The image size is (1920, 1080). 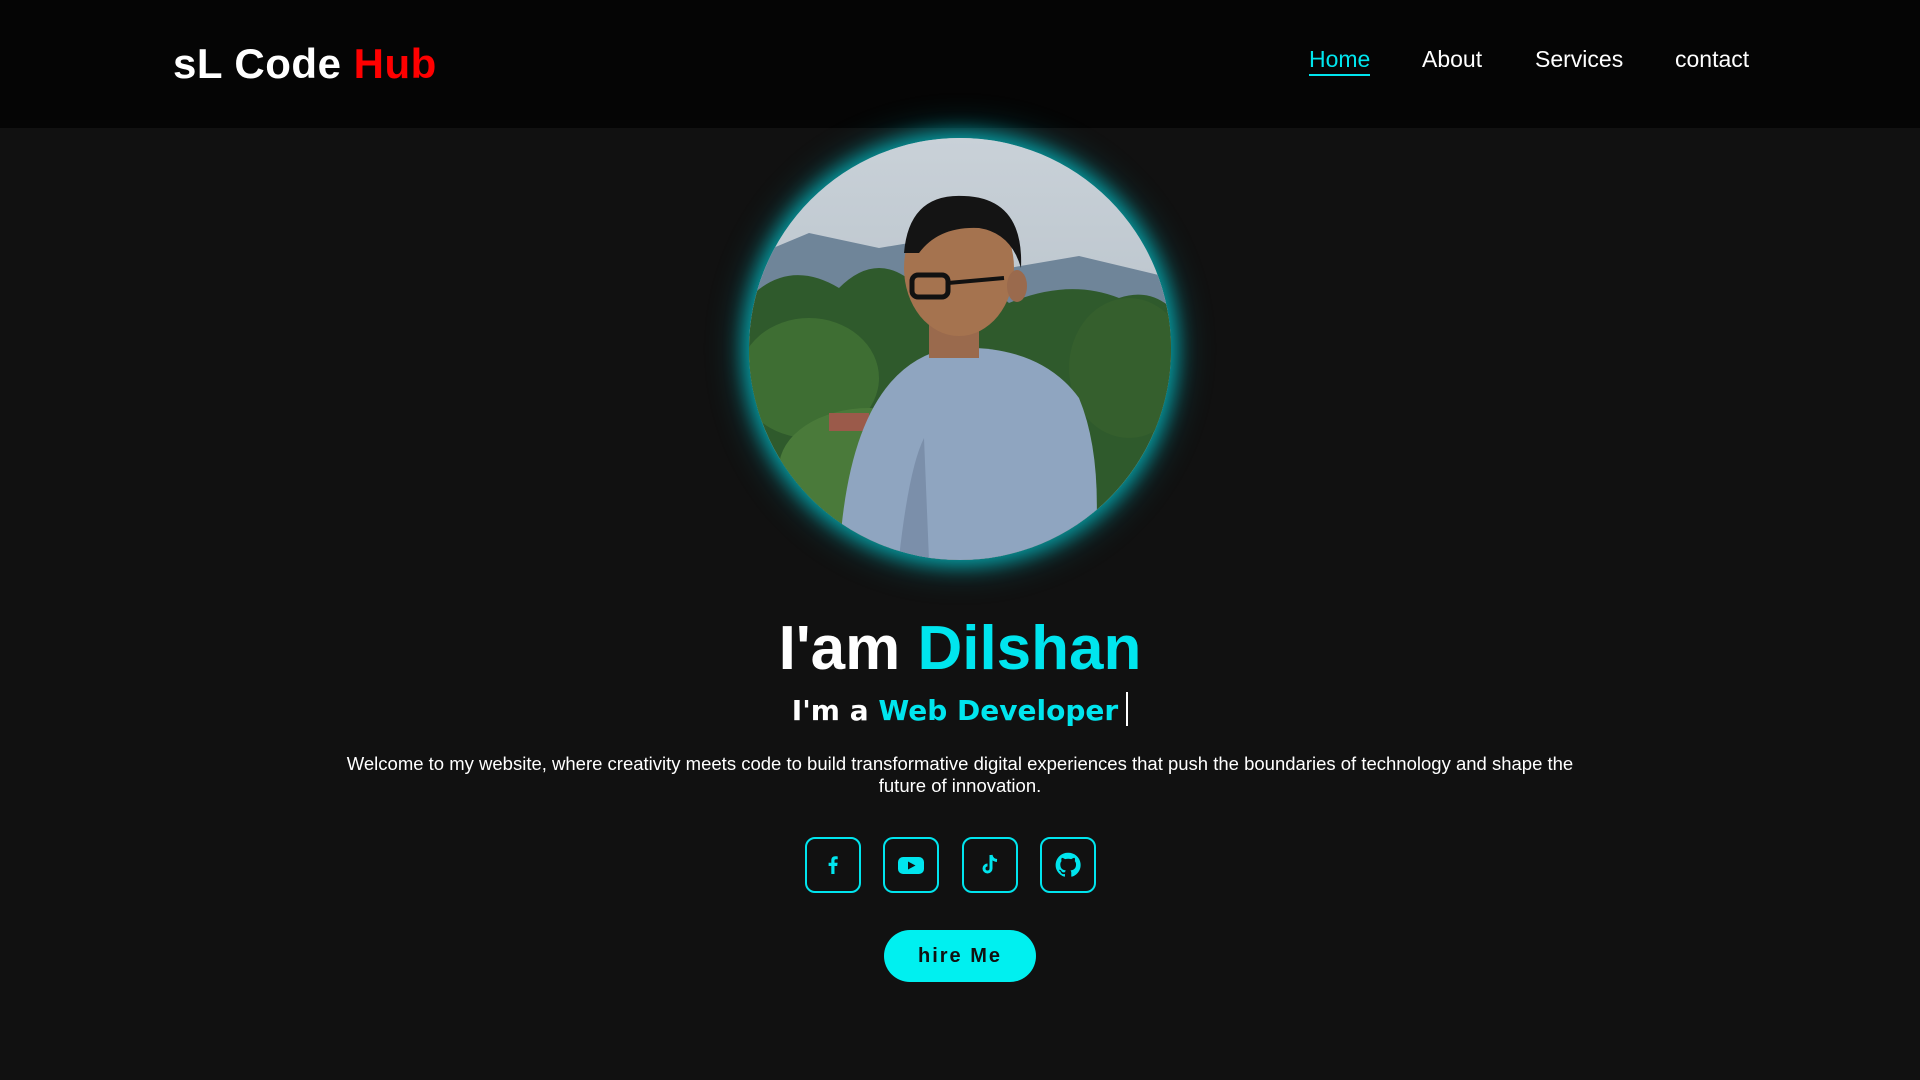 What do you see at coordinates (830, 710) in the screenshot?
I see `sub-prefix: I'm a` at bounding box center [830, 710].